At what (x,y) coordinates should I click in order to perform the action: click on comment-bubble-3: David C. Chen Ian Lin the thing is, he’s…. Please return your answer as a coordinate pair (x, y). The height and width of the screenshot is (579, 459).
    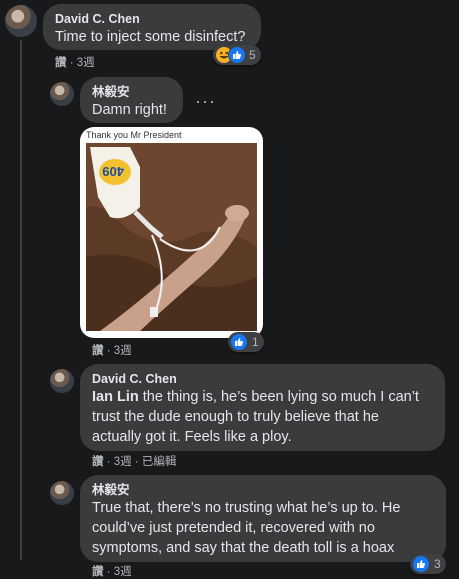
    Looking at the image, I should click on (262, 407).